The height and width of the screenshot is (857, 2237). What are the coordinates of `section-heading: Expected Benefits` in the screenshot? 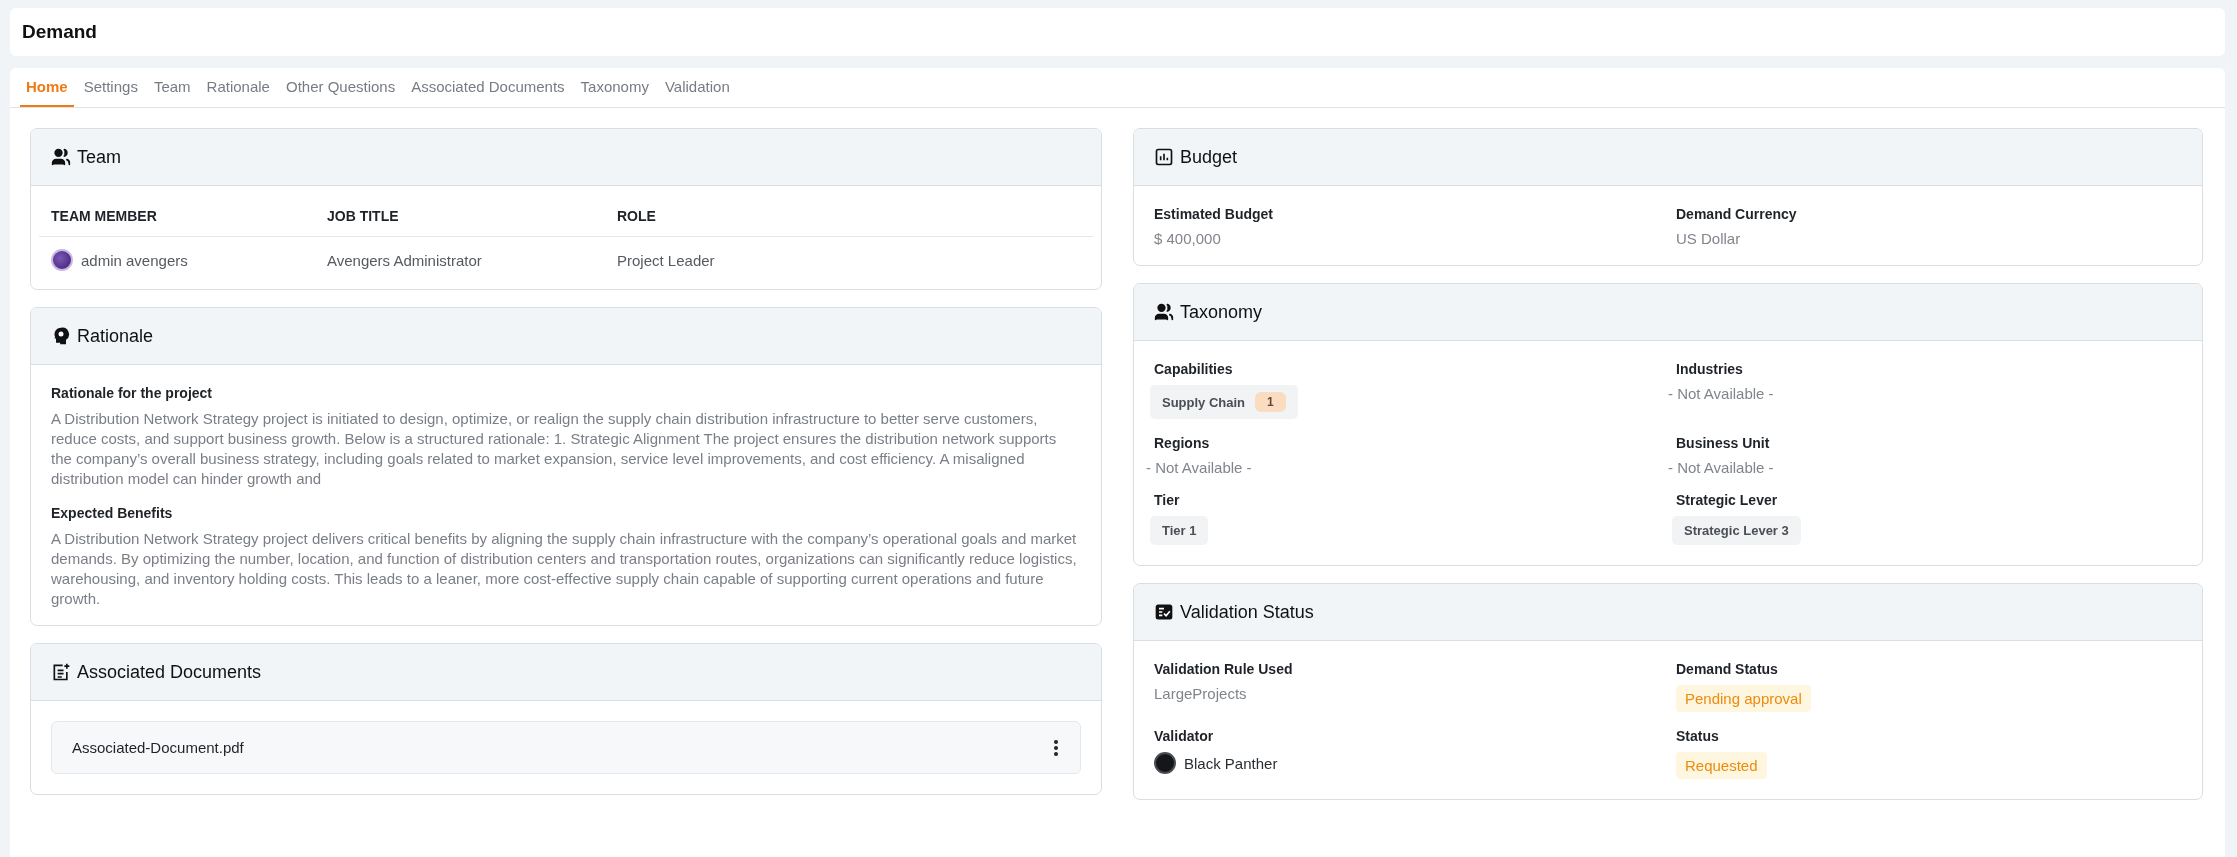 It's located at (112, 513).